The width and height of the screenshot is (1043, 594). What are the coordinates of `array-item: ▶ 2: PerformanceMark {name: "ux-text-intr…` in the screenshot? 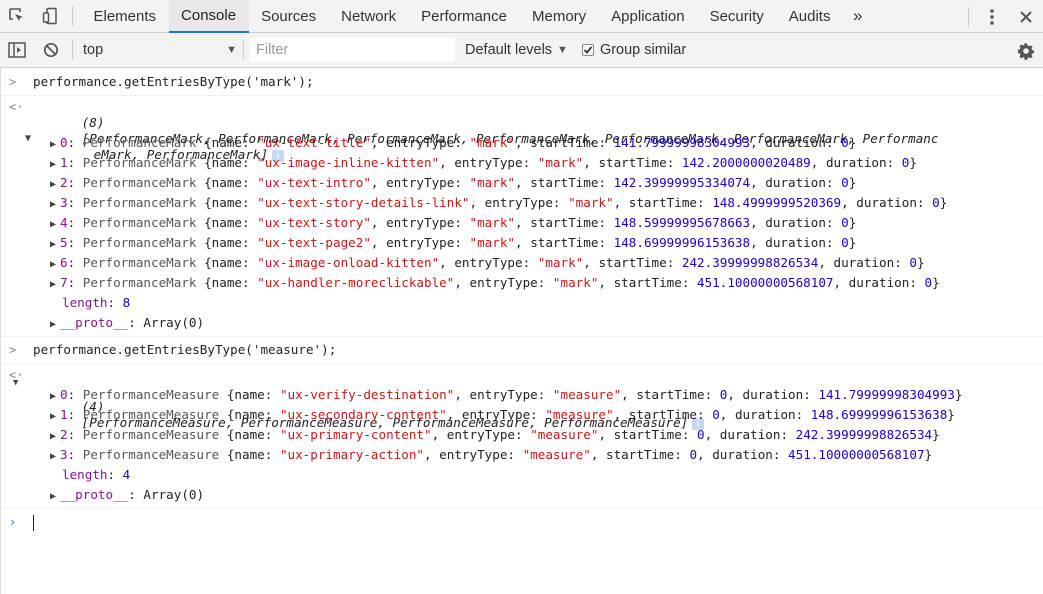 It's located at (522, 183).